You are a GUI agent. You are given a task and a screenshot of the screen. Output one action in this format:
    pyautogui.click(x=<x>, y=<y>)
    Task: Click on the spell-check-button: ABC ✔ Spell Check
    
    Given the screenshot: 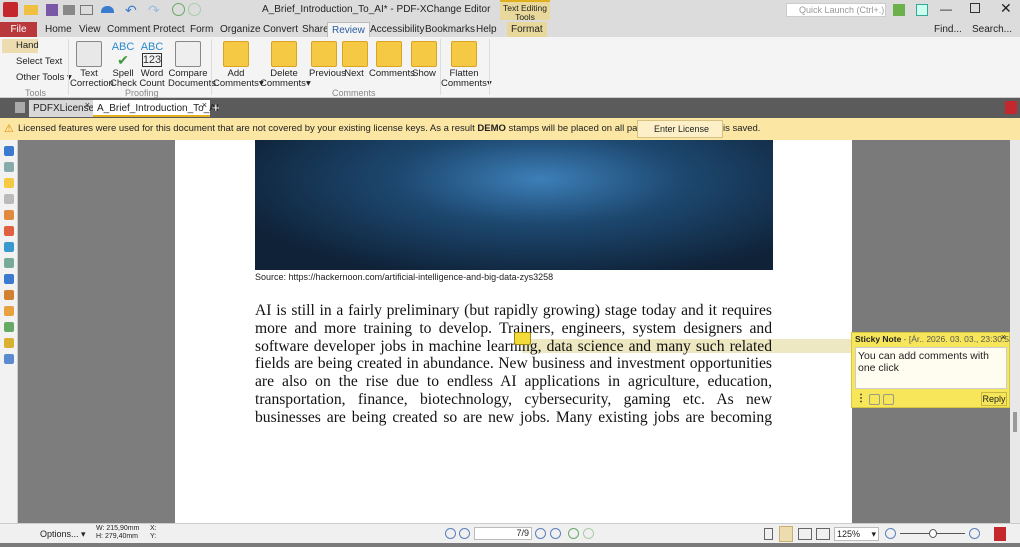 What is the action you would take?
    pyautogui.click(x=123, y=65)
    